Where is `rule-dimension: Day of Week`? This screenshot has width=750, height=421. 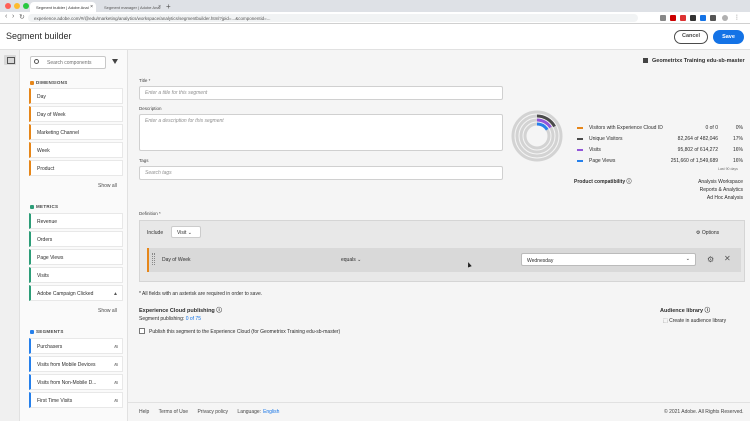 rule-dimension: Day of Week is located at coordinates (176, 260).